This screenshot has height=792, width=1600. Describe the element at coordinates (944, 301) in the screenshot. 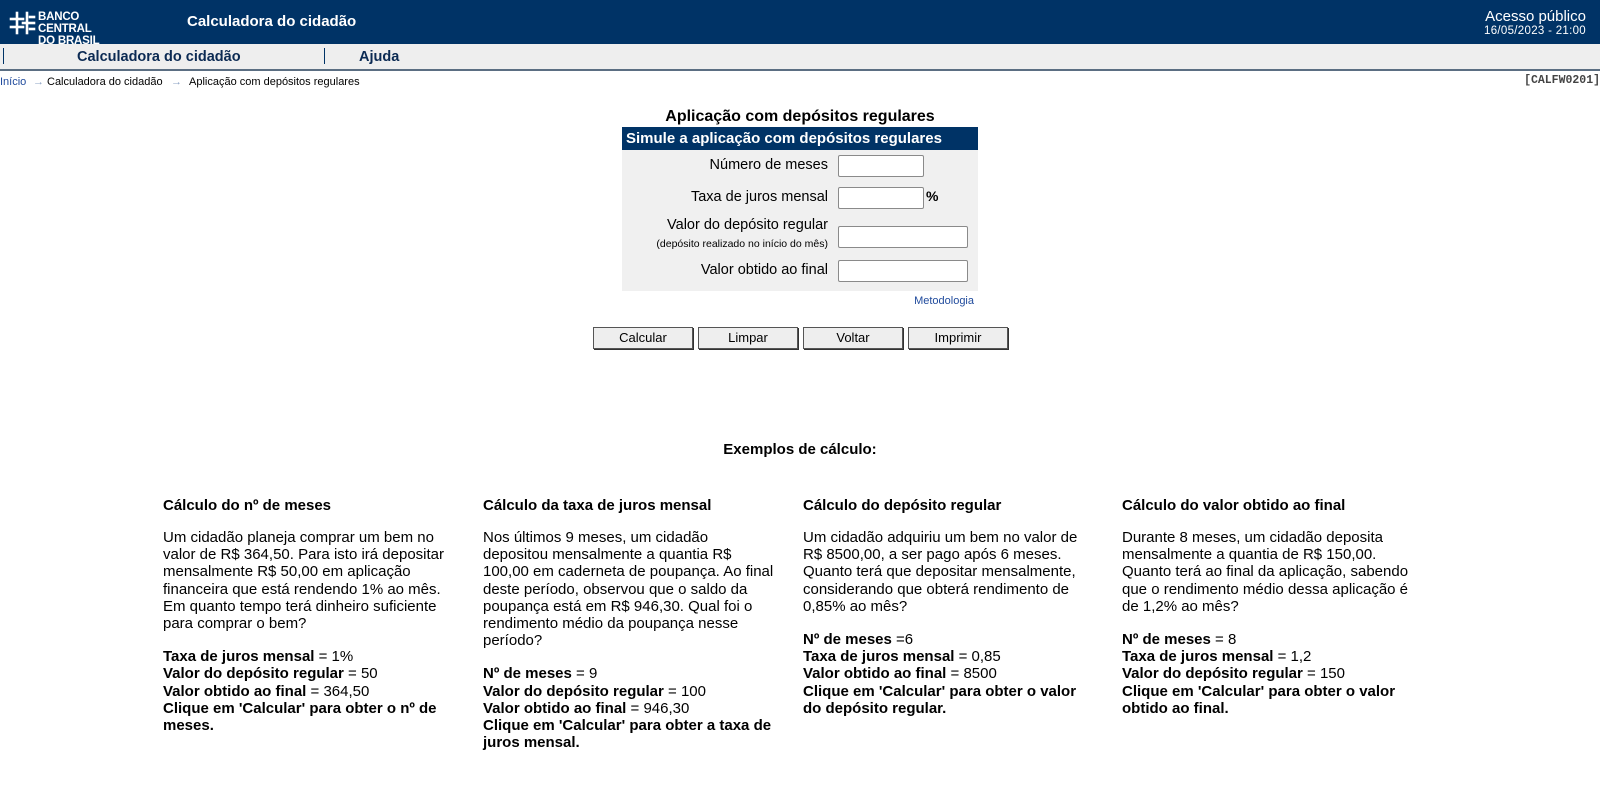

I see `metodologia-link: Metodologia` at that location.